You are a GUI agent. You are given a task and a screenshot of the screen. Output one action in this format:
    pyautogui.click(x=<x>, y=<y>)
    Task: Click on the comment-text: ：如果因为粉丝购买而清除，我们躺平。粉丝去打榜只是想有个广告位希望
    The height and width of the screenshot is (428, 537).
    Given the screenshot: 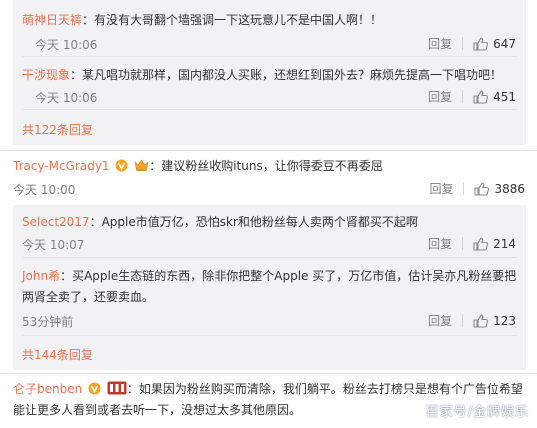 What is the action you would take?
    pyautogui.click(x=324, y=389)
    